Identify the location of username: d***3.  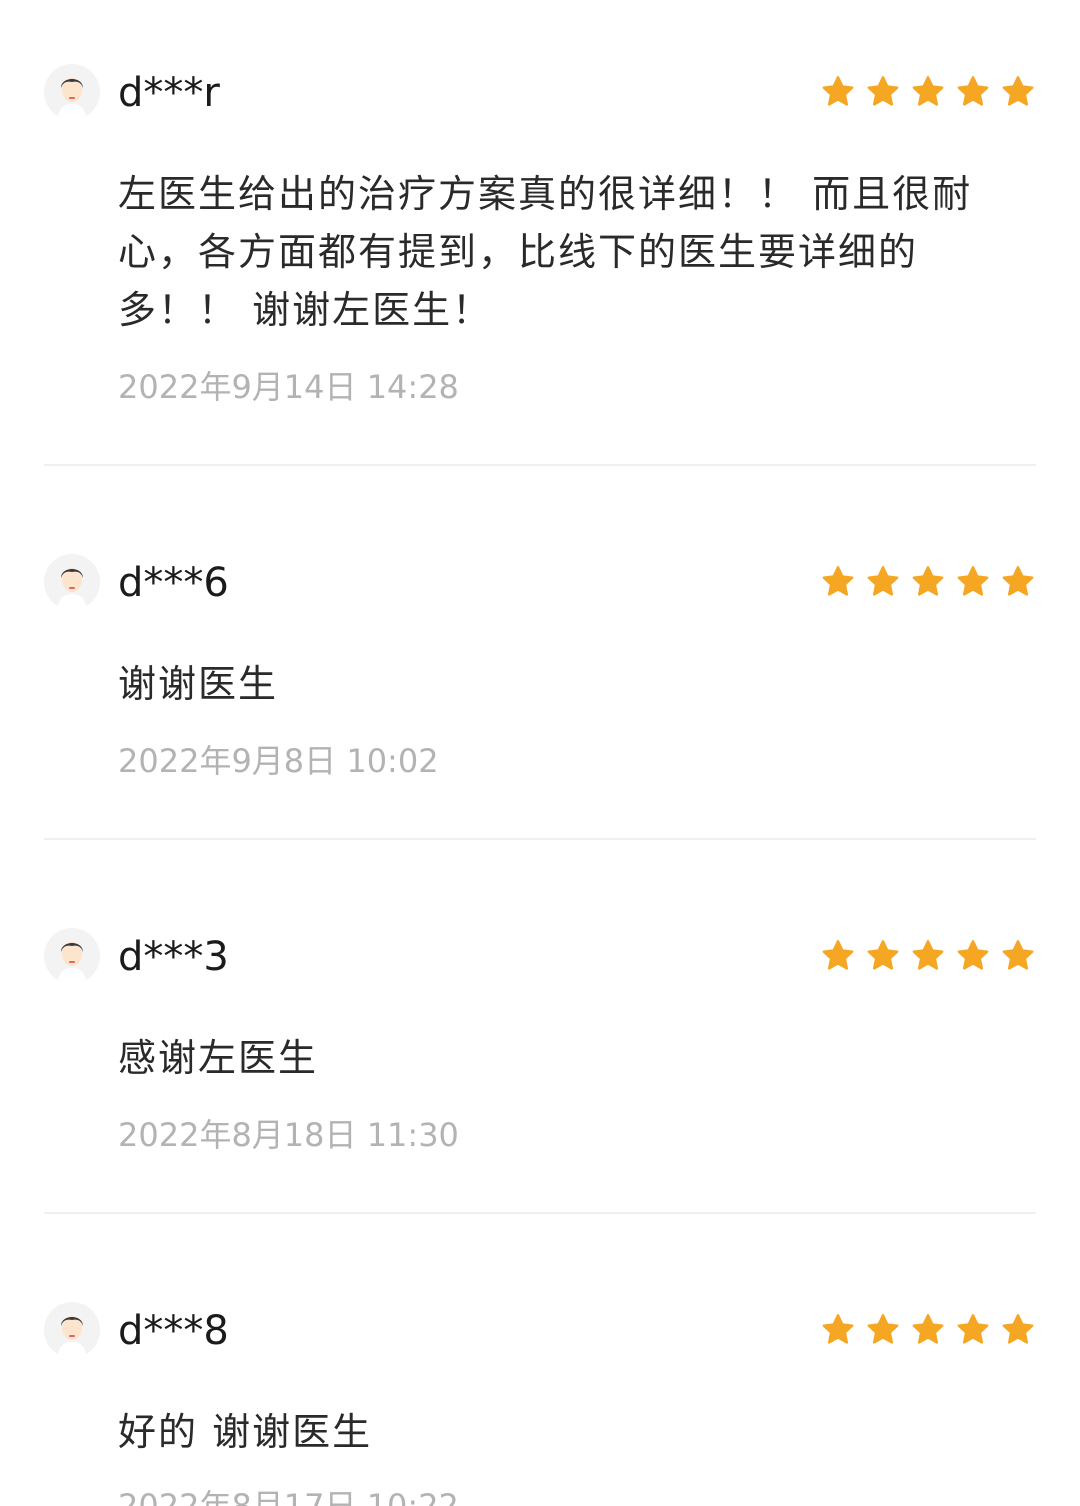
(173, 957).